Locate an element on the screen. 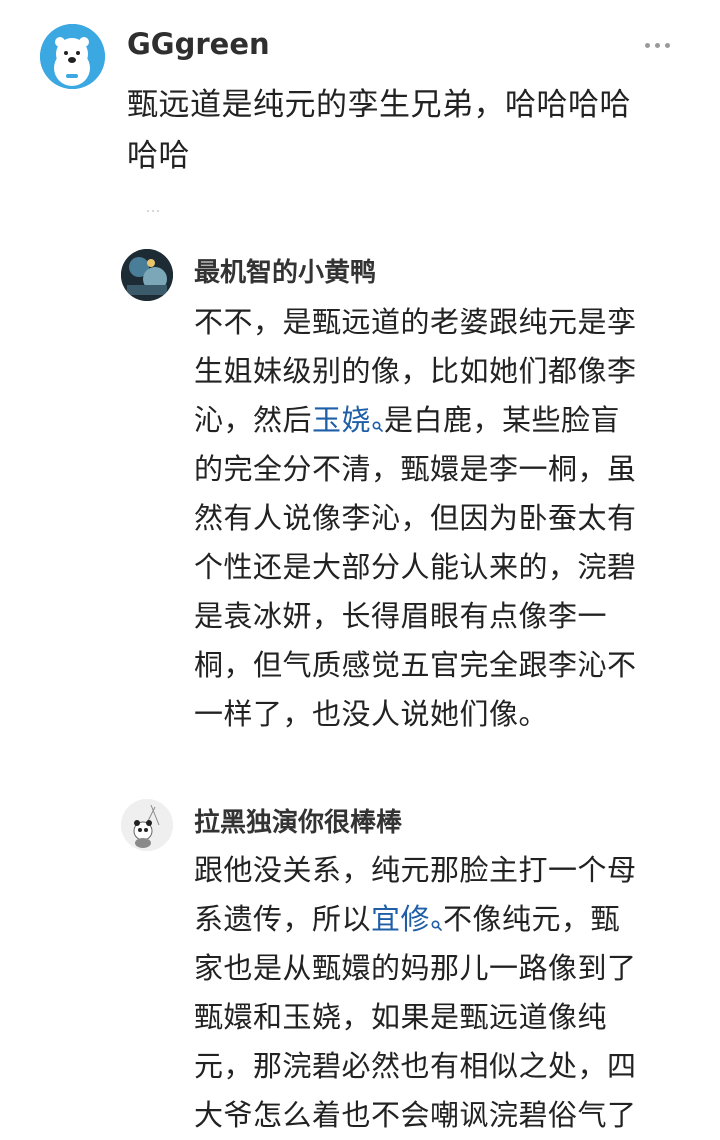 The height and width of the screenshot is (1140, 720). comment-line: 个性还是大部分人能认来的，浣碧 is located at coordinates (415, 567).